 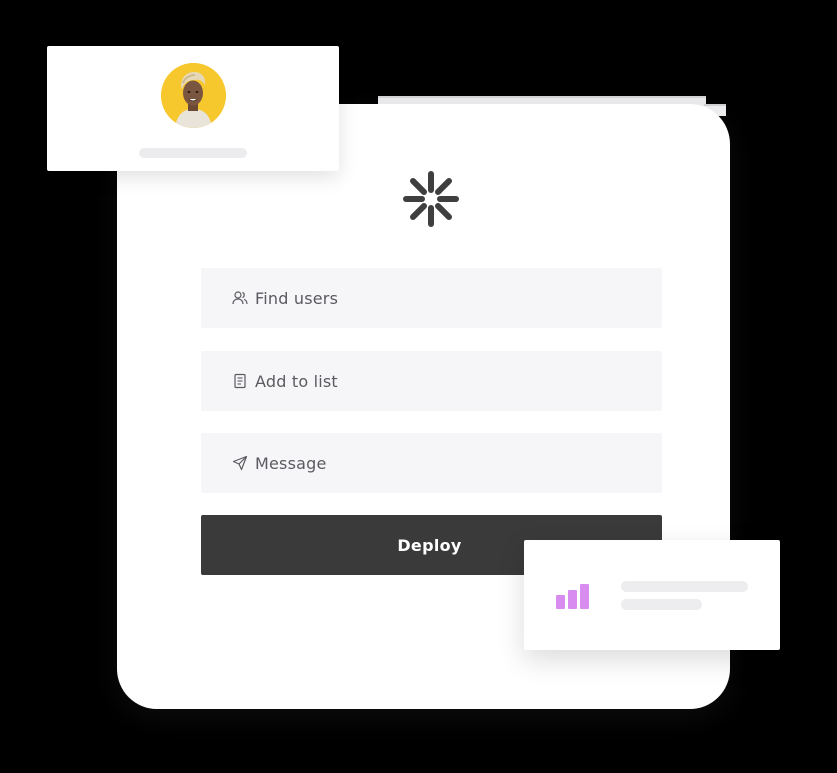 What do you see at coordinates (431, 298) in the screenshot?
I see `find-users-field: Find users` at bounding box center [431, 298].